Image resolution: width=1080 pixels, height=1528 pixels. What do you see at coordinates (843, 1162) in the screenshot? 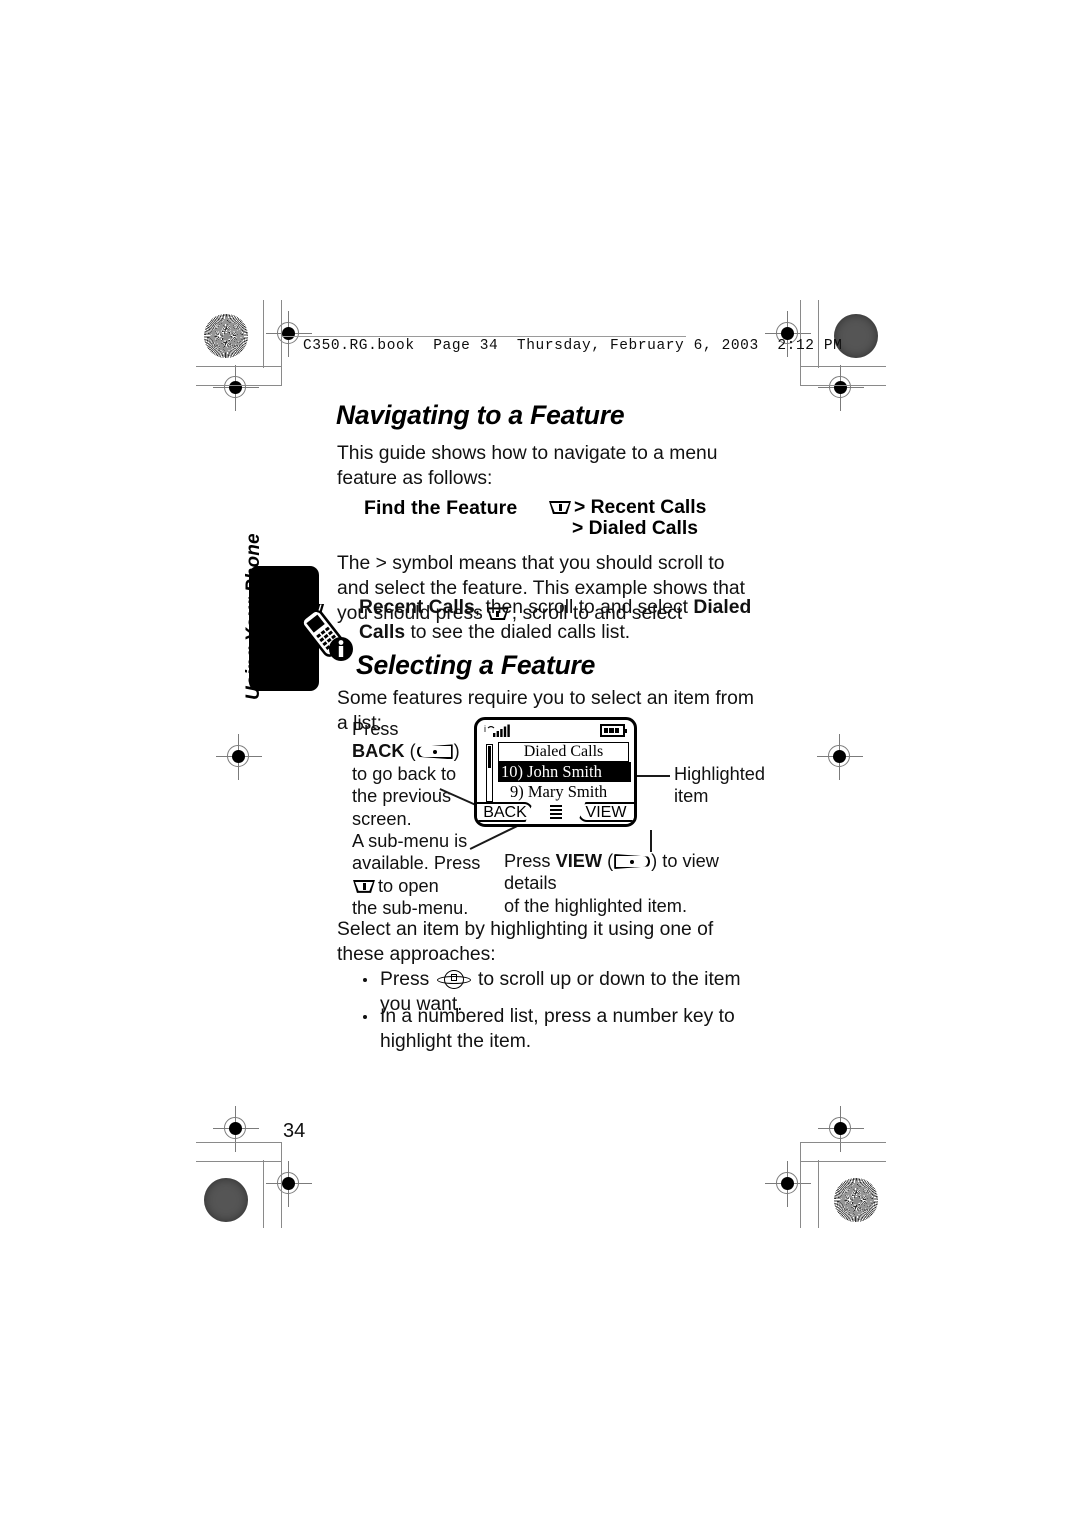
I see `crop-rule-br-h2` at bounding box center [843, 1162].